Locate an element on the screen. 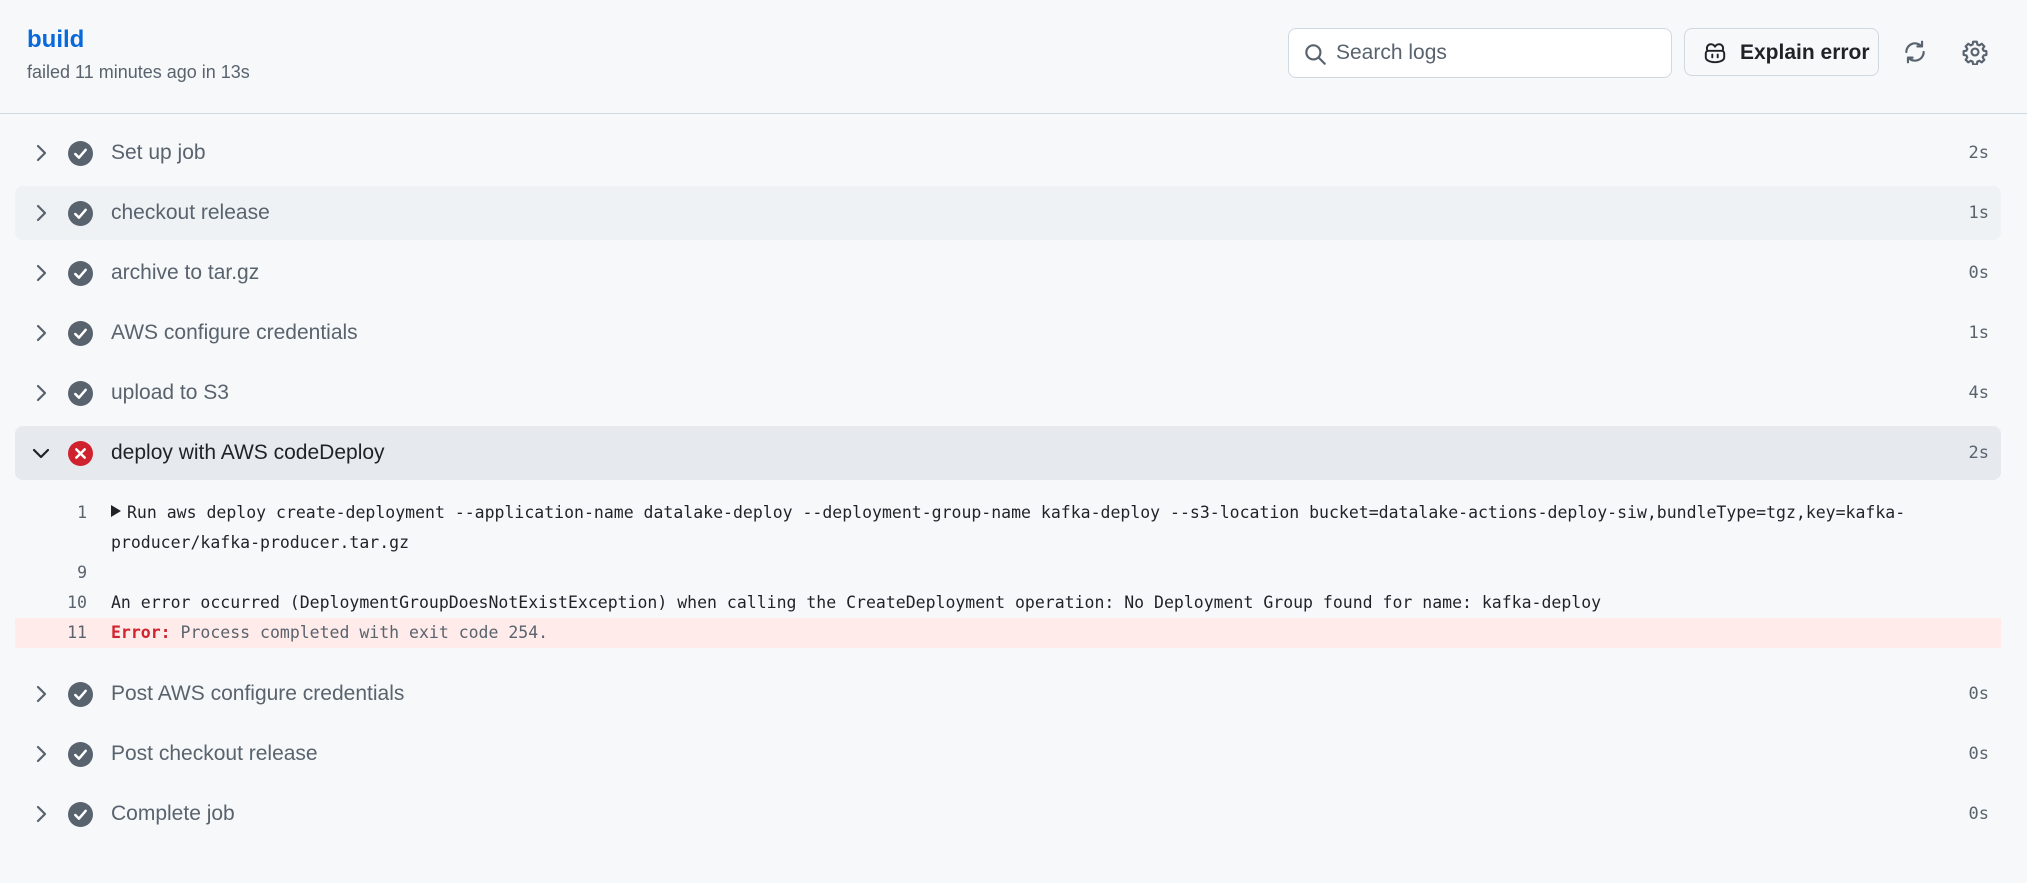  search-logs-input is located at coordinates (1501, 53).